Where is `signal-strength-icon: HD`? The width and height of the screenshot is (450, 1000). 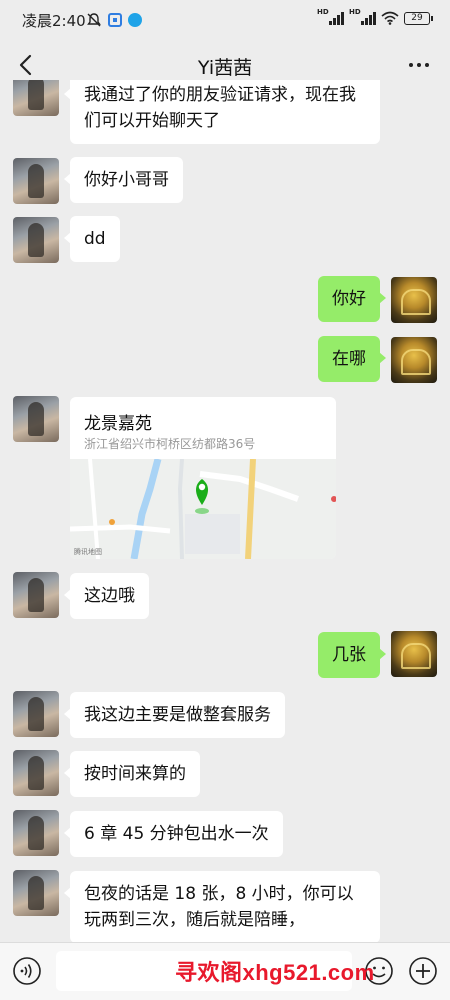
signal-strength-icon: HD is located at coordinates (330, 16).